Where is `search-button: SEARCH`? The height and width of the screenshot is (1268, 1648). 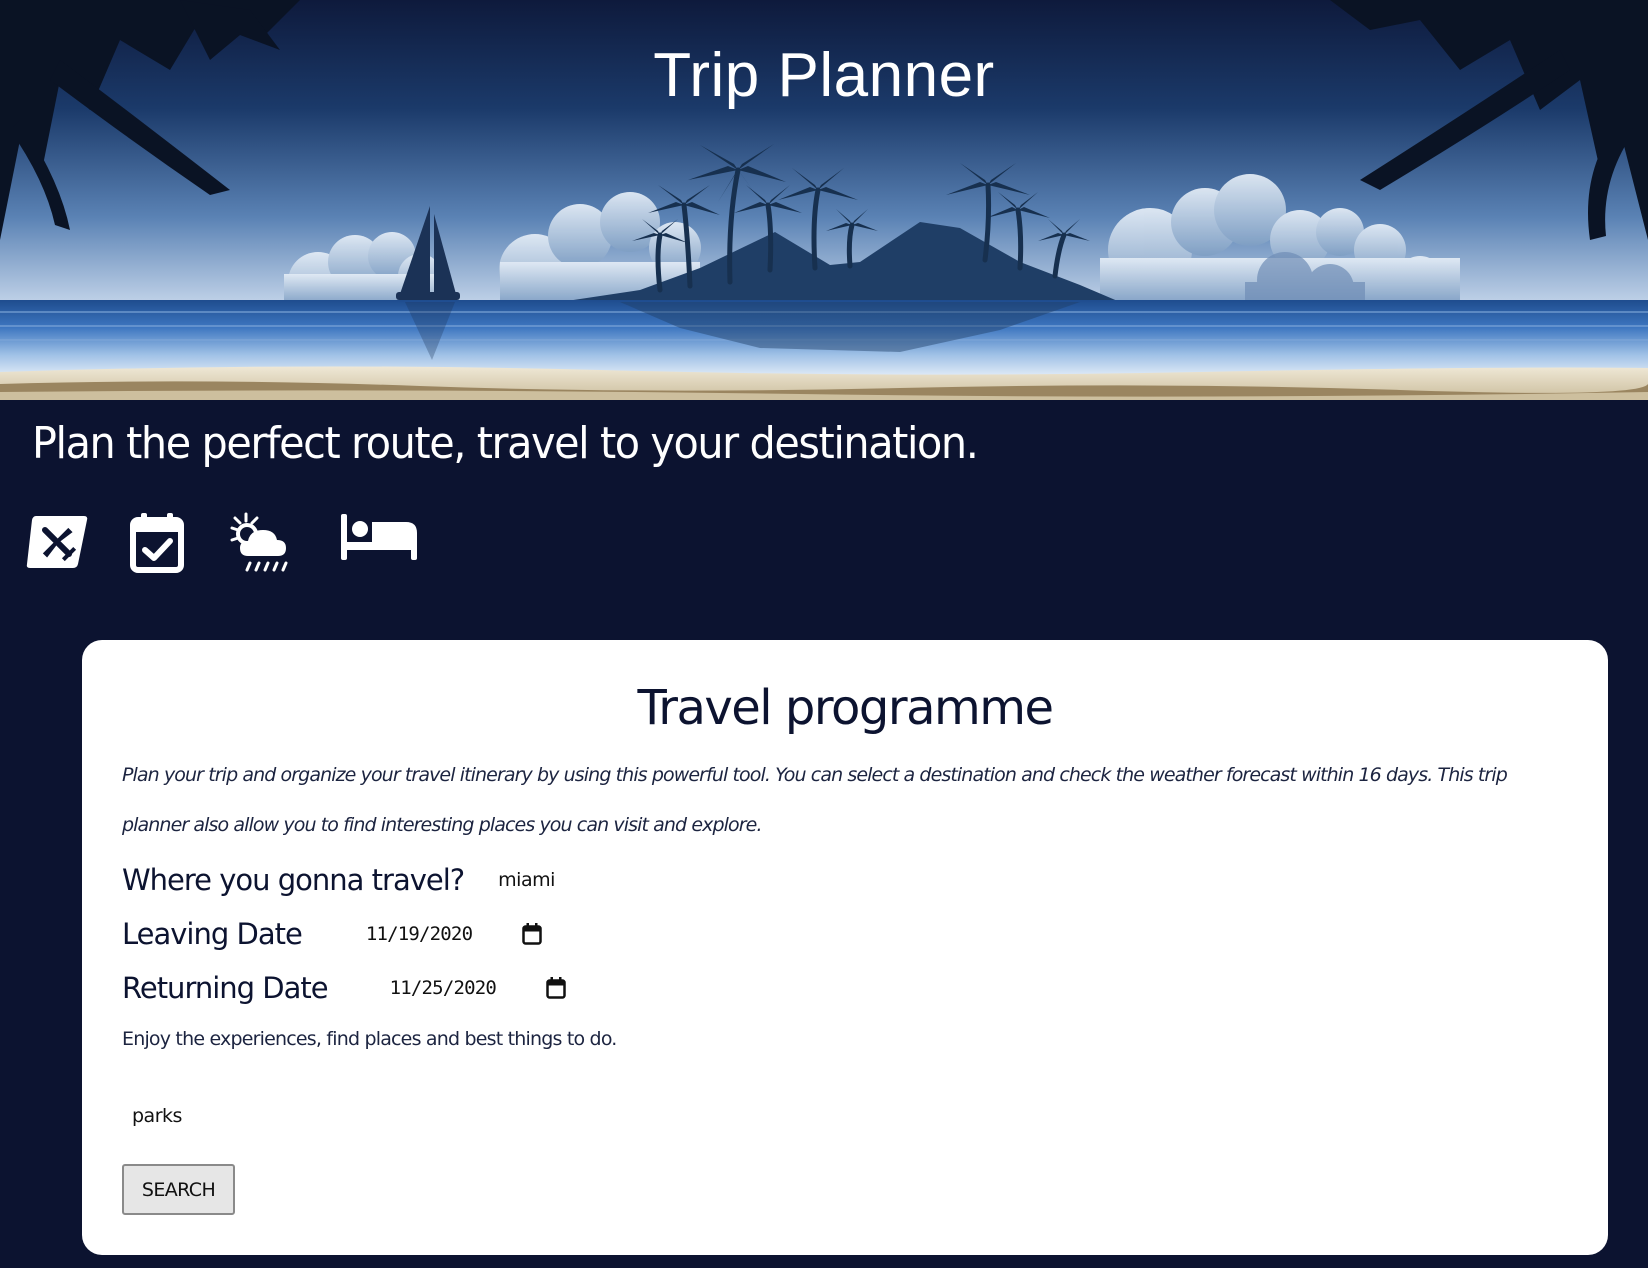
search-button: SEARCH is located at coordinates (178, 1189).